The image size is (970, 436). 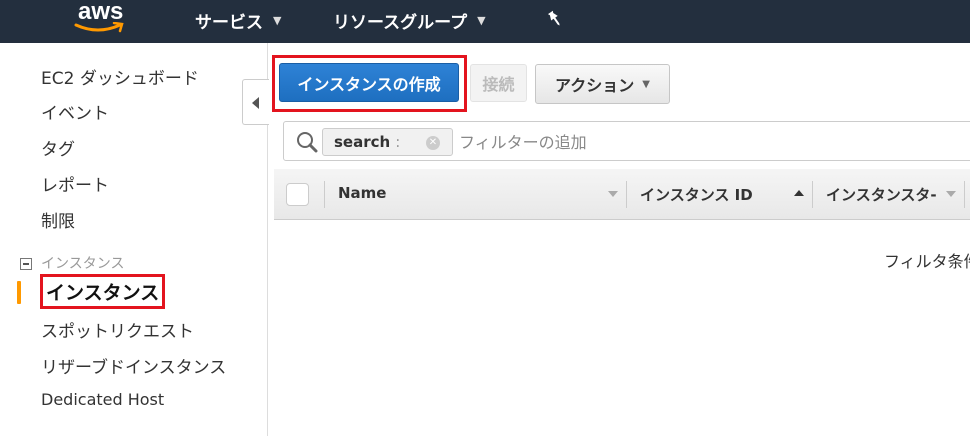 I want to click on search-icon, so click(x=307, y=142).